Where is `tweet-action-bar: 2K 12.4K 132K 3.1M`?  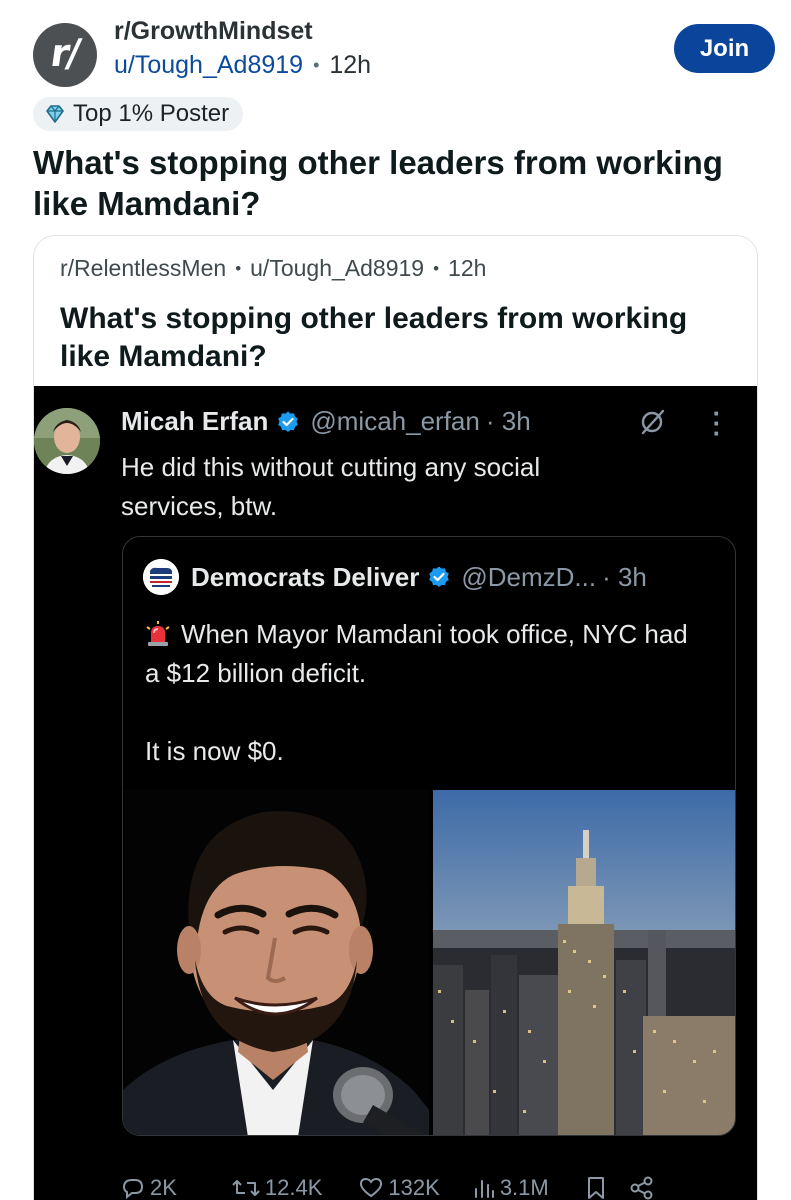 tweet-action-bar: 2K 12.4K 132K 3.1M is located at coordinates (420, 1185).